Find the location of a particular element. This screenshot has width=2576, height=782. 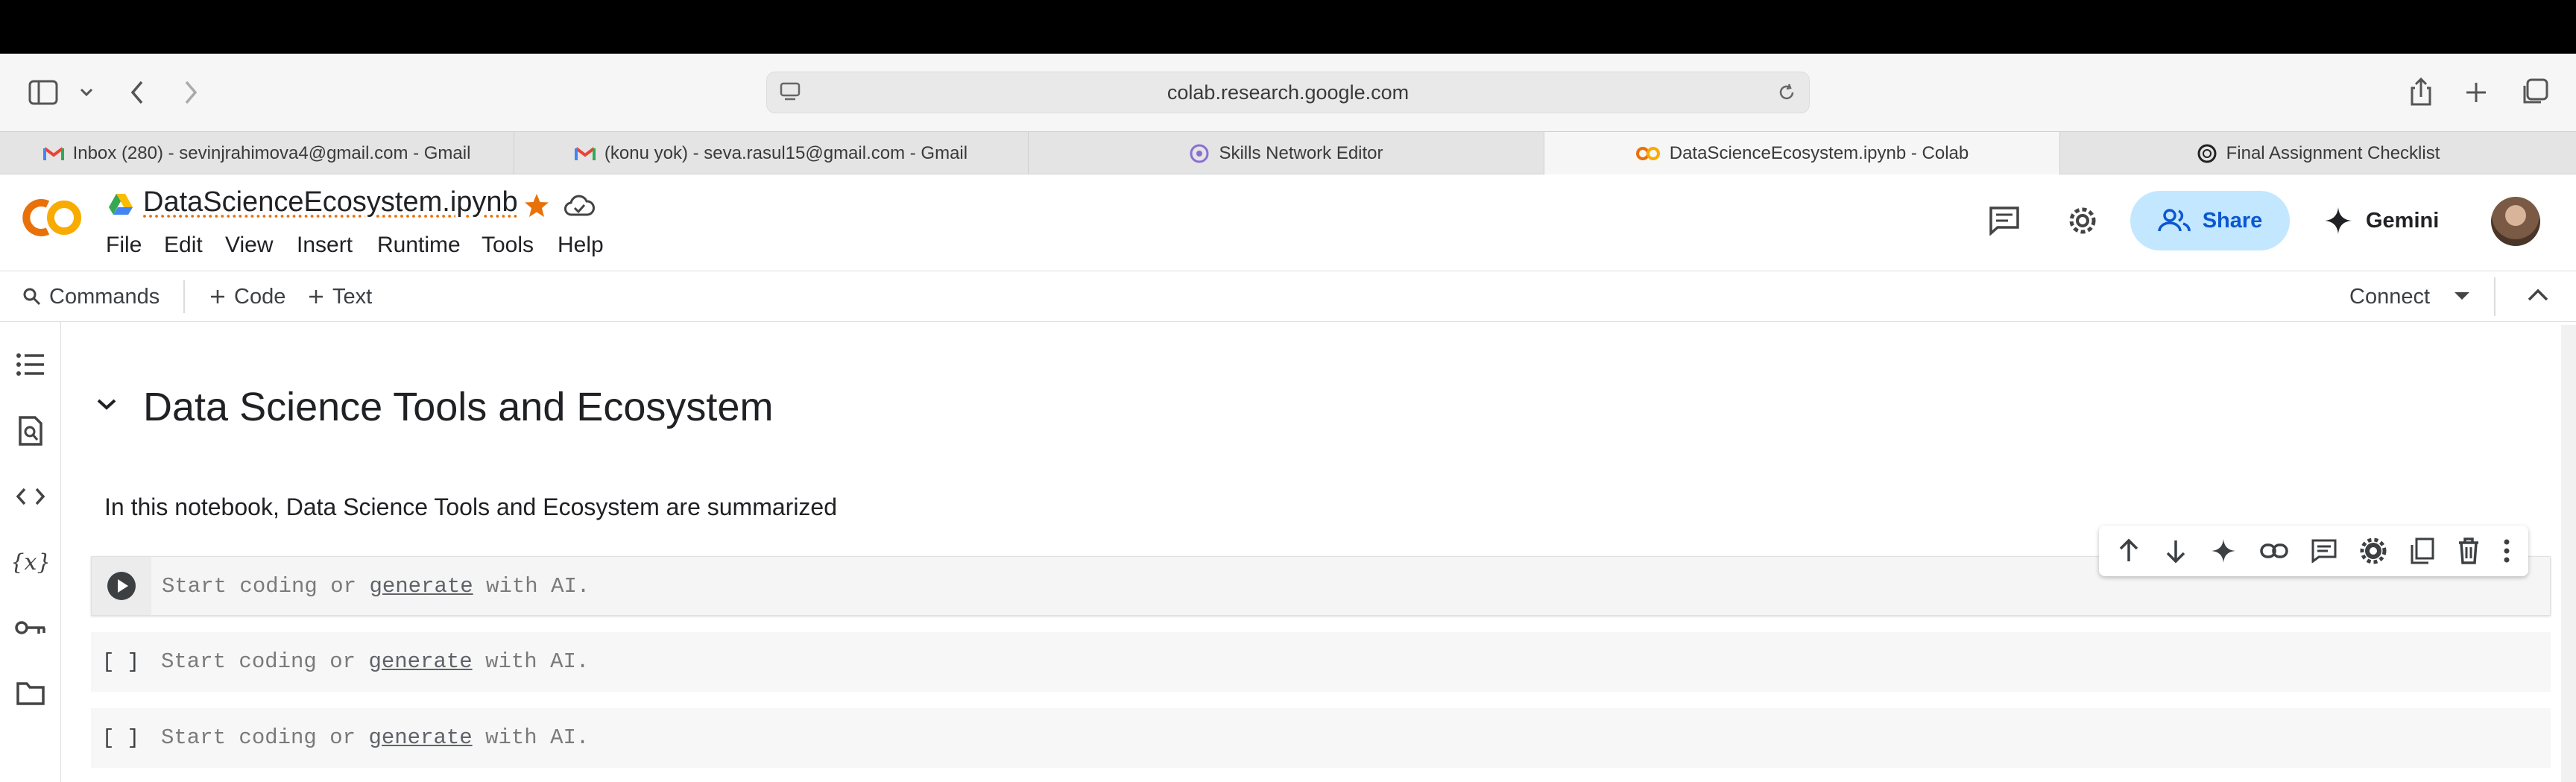

run-cell-icon is located at coordinates (122, 586).